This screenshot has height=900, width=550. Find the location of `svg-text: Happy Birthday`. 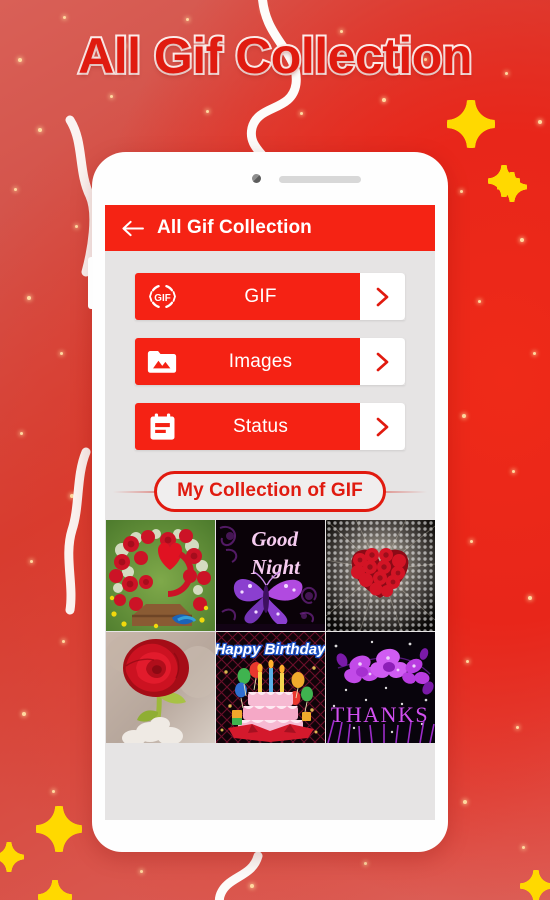

svg-text: Happy Birthday is located at coordinates (270, 649).